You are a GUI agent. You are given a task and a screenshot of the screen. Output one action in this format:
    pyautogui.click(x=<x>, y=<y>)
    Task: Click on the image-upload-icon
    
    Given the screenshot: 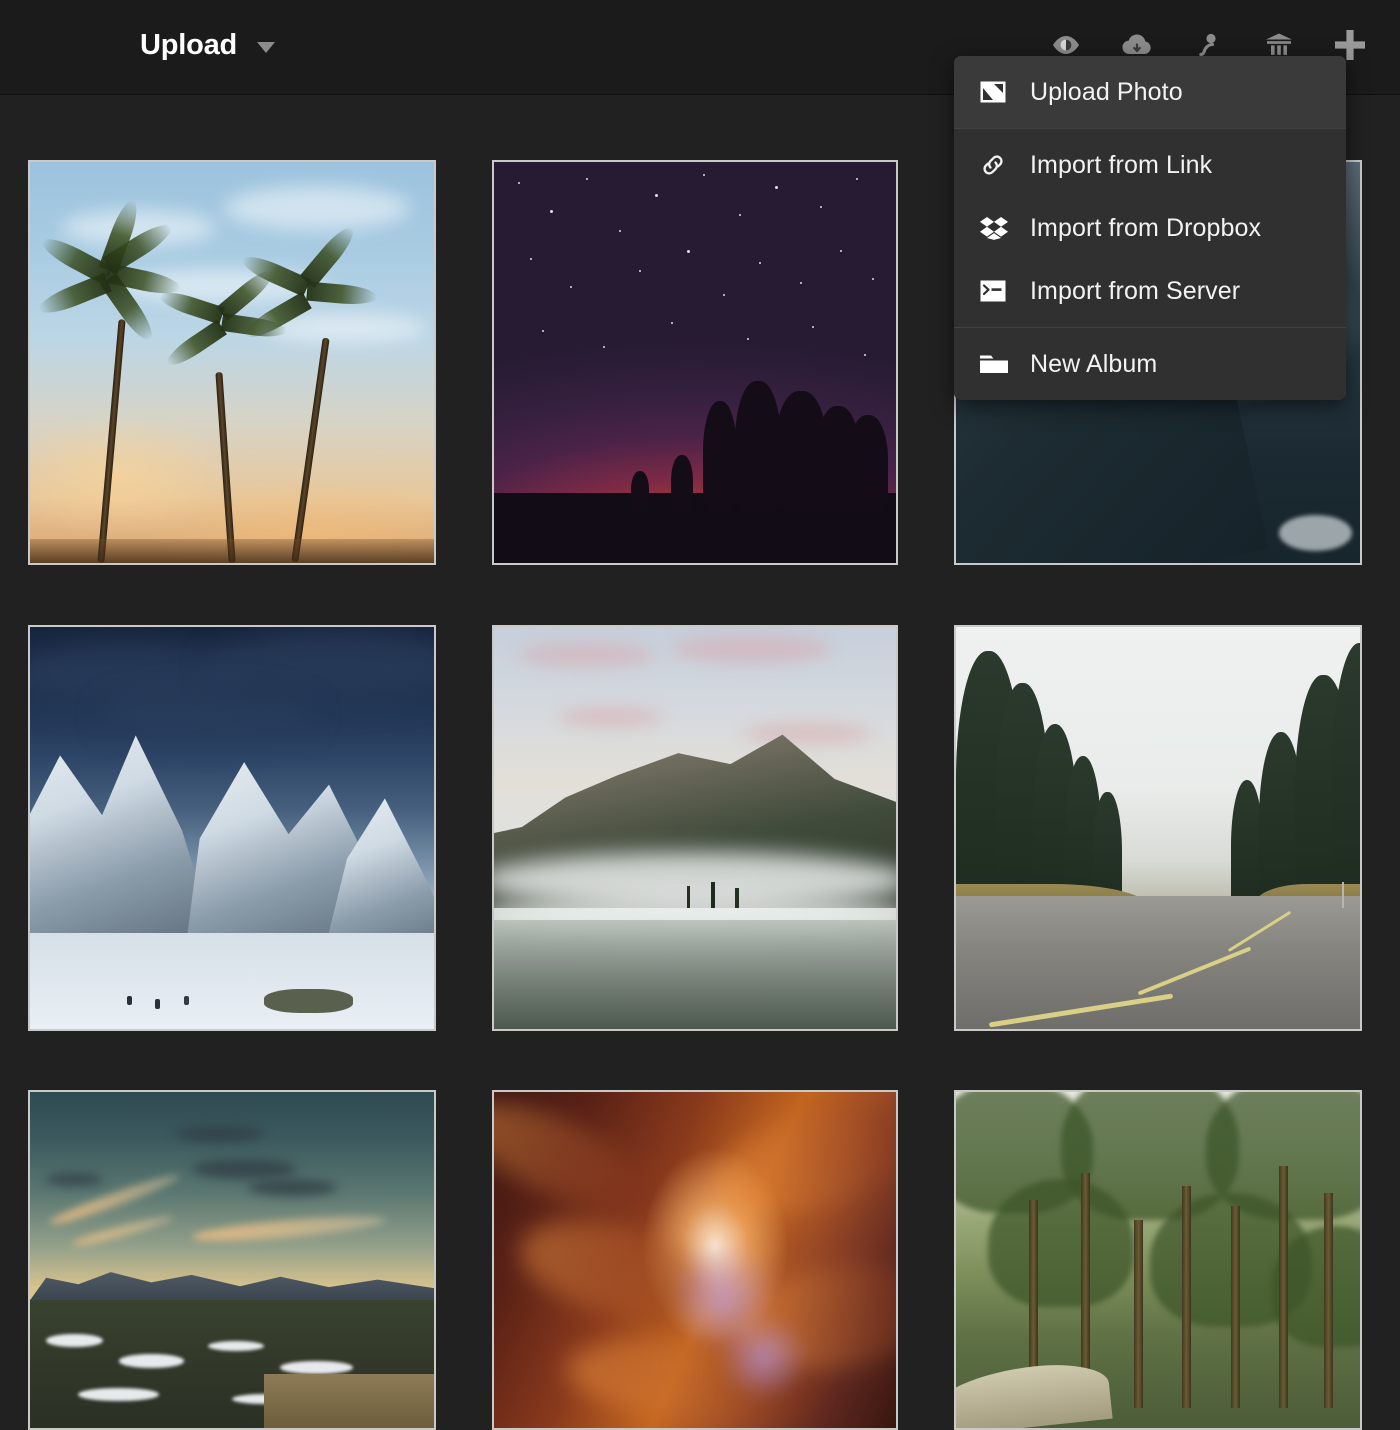 What is the action you would take?
    pyautogui.click(x=1000, y=92)
    